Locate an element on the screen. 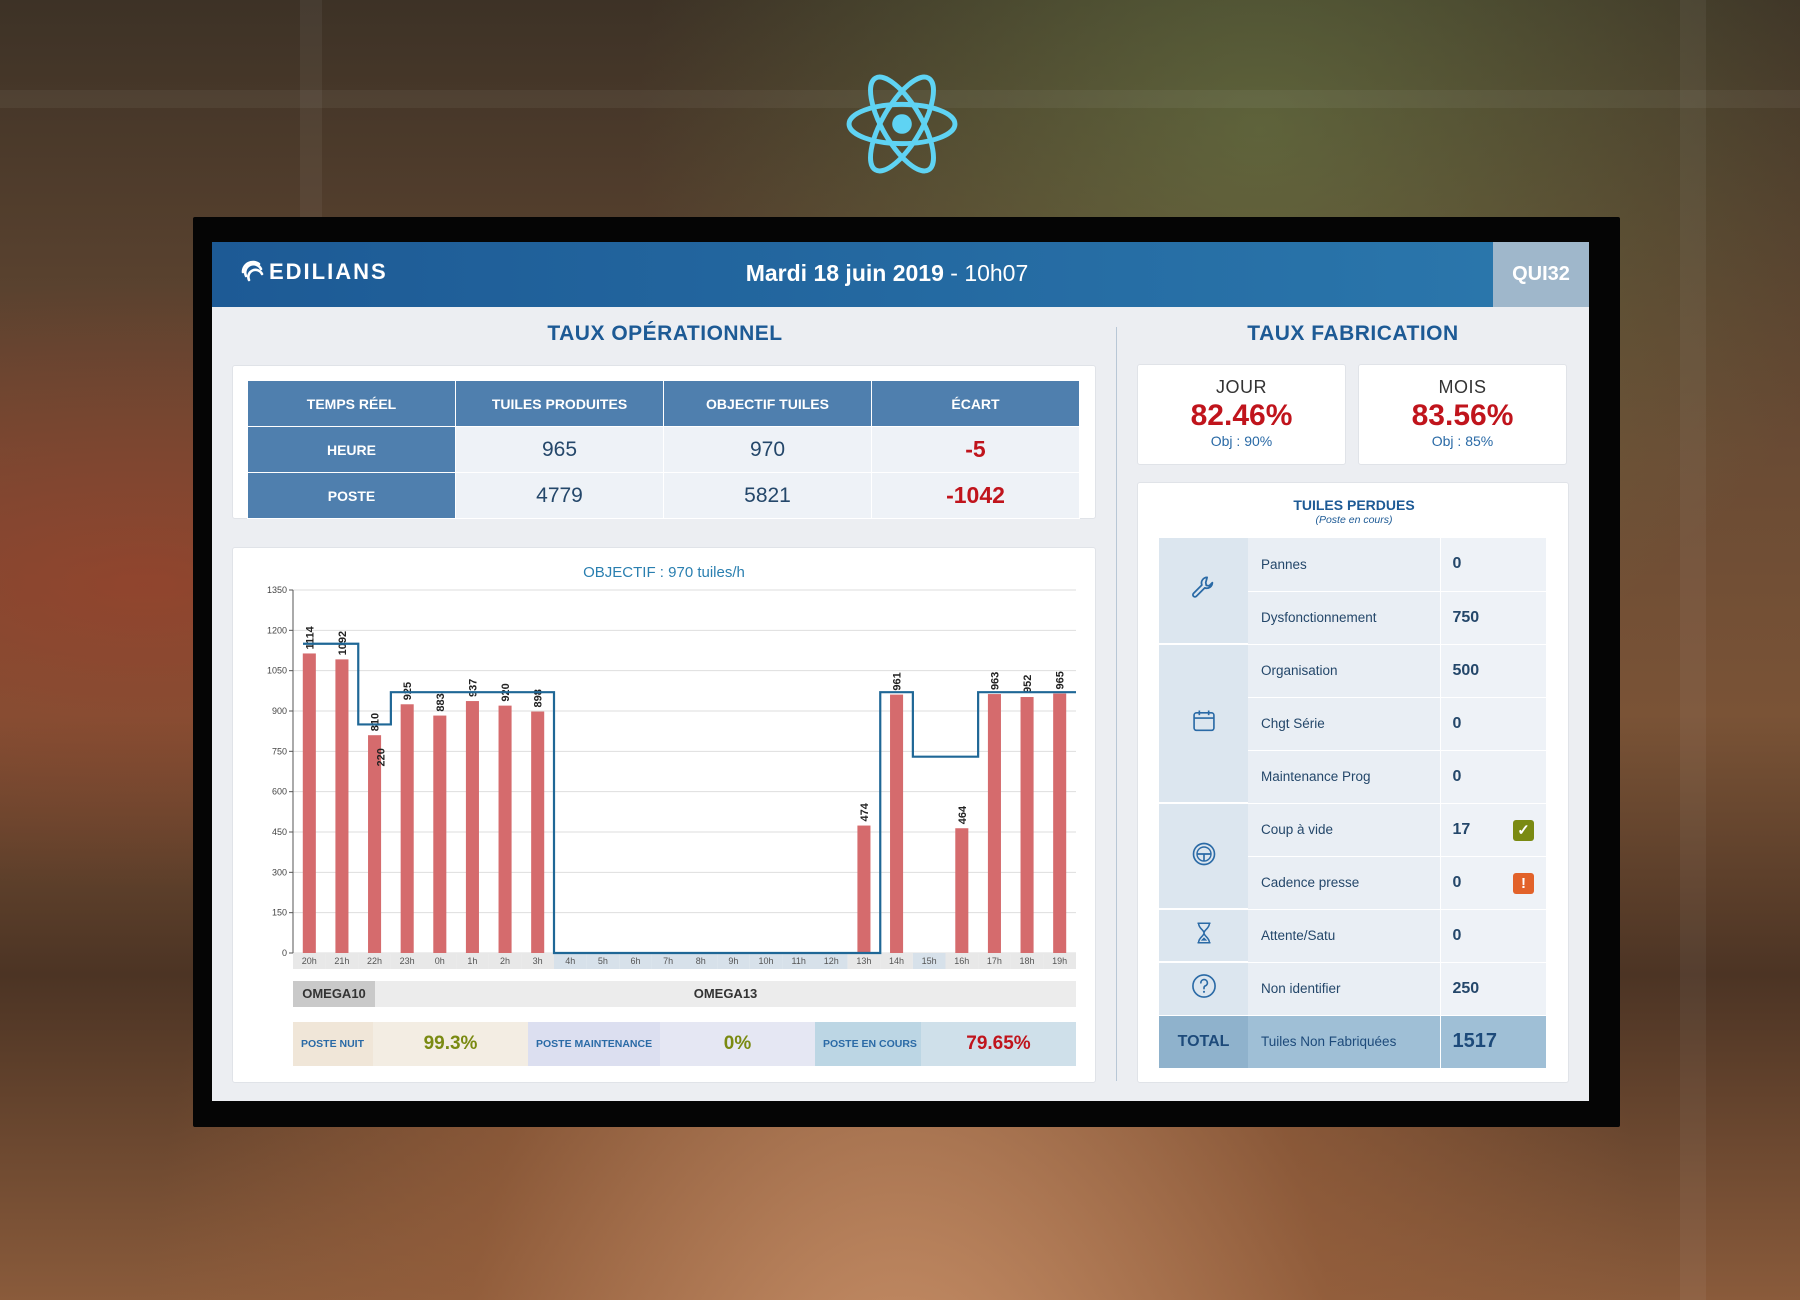 Image resolution: width=1800 pixels, height=1300 pixels. fabrication-title: TAUX FABRICATION is located at coordinates (1353, 333).